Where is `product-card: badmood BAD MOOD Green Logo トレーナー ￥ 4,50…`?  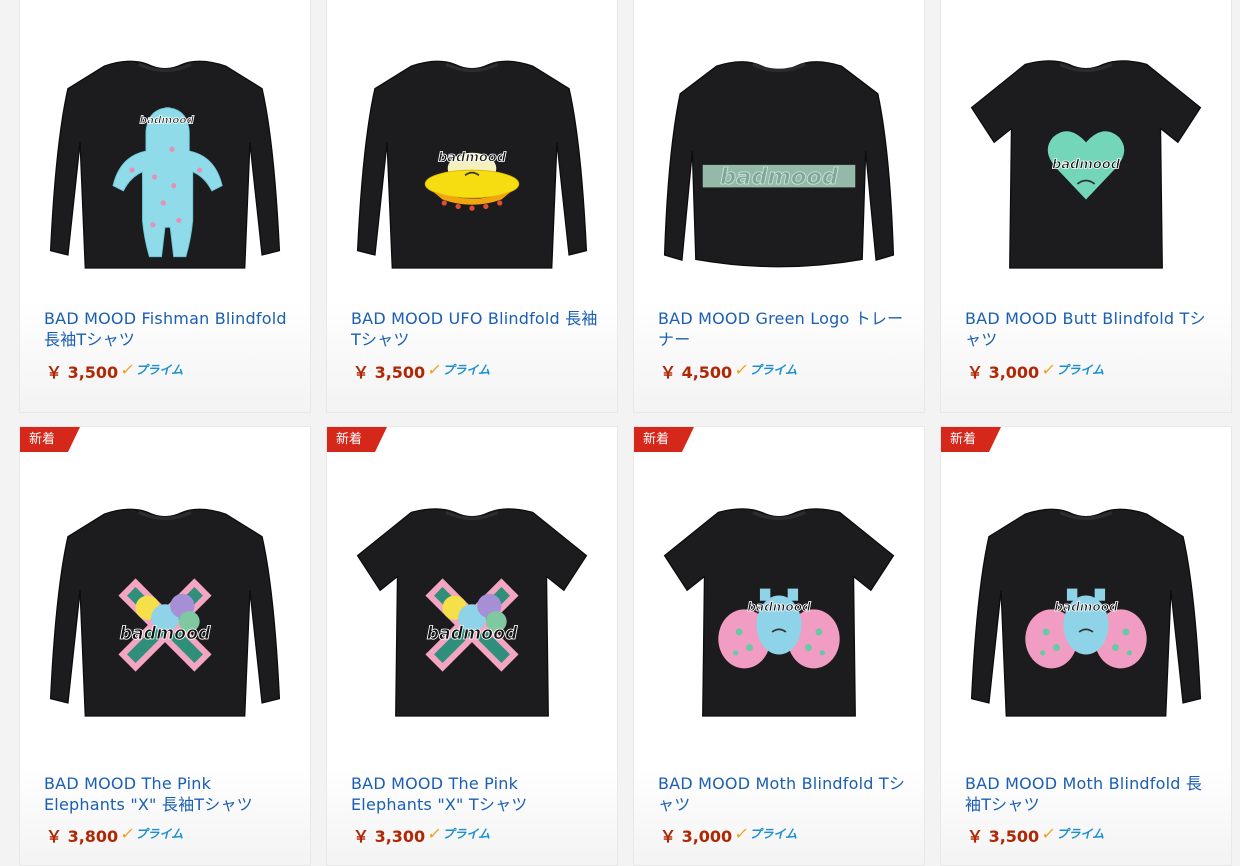 product-card: badmood BAD MOOD Green Logo トレーナー ￥ 4,50… is located at coordinates (779, 206).